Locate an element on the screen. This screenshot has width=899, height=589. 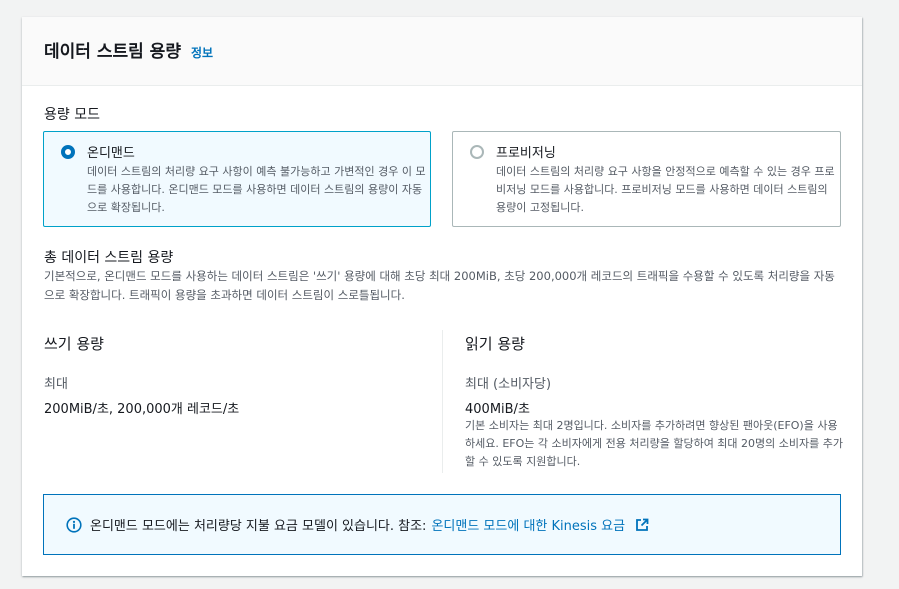
alert-text: 온디맨드 모드에는 처리량당 지불 요금 모델이 있습니다. 참조: is located at coordinates (258, 526).